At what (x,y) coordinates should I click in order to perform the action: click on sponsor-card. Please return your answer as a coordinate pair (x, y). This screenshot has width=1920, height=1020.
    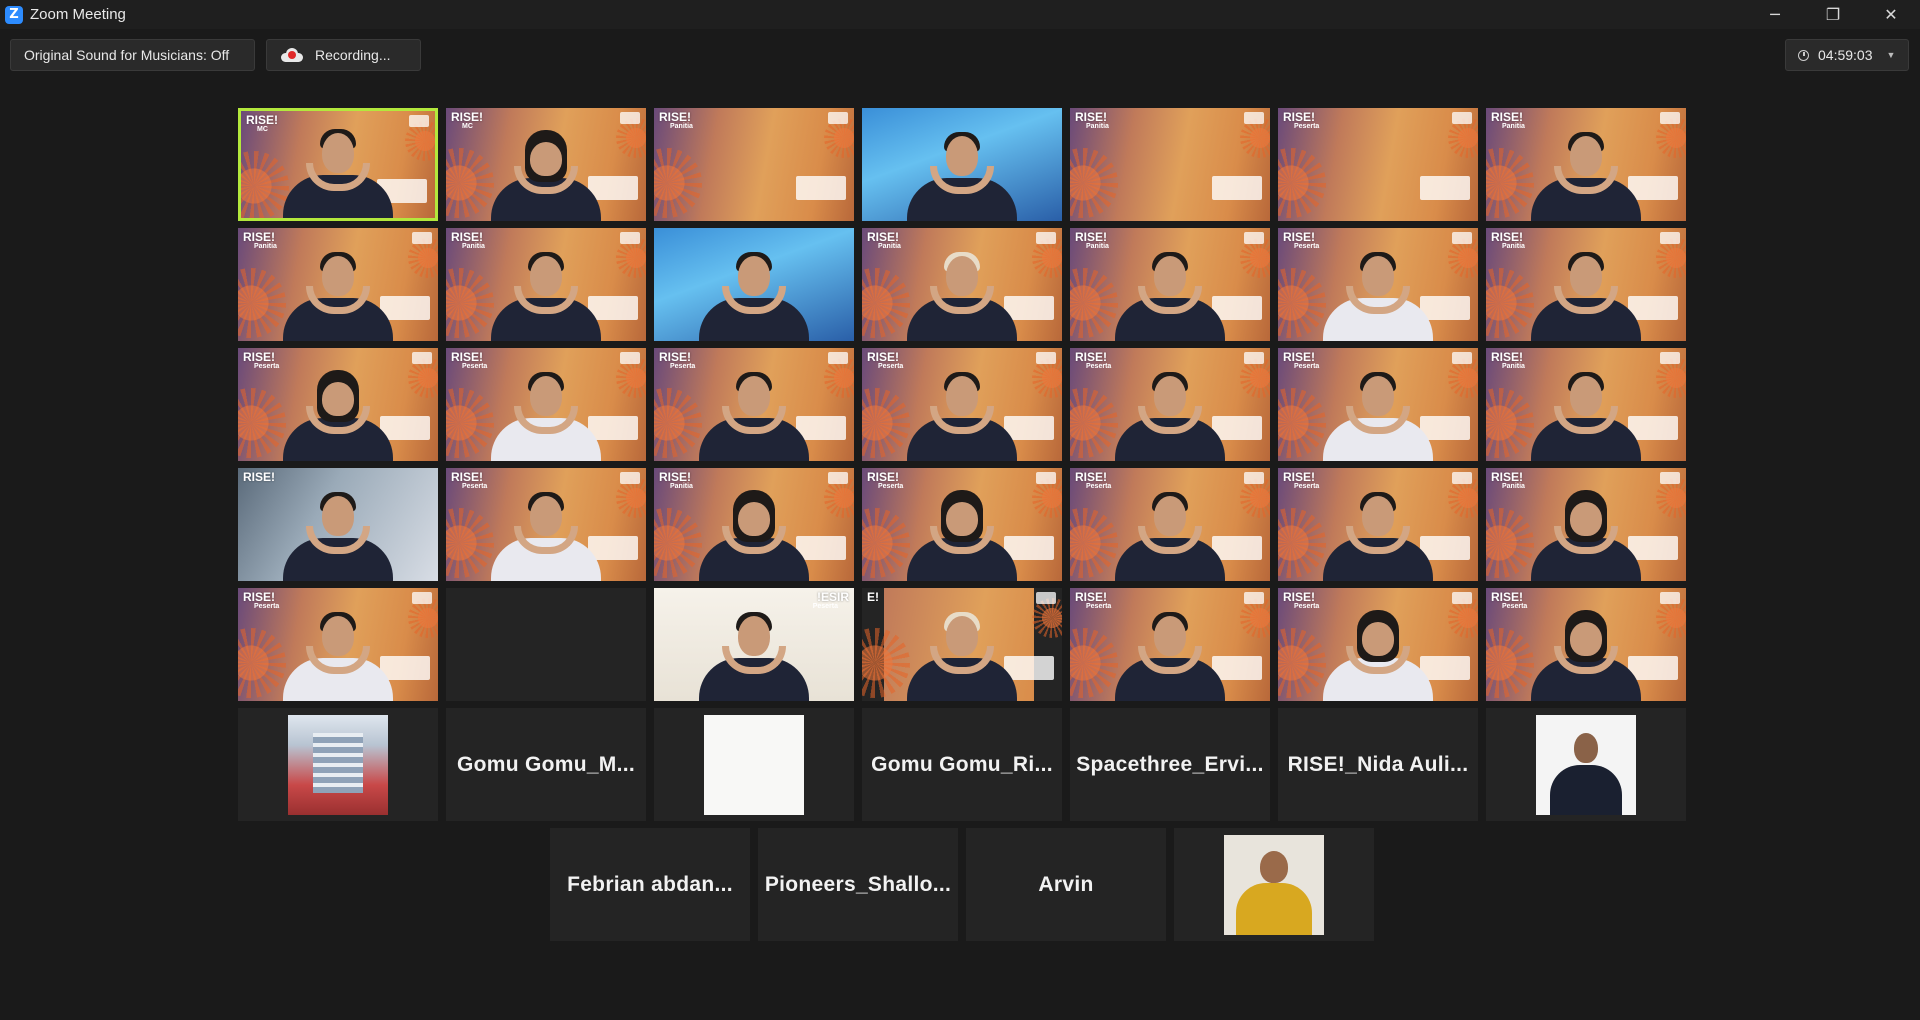
    Looking at the image, I should click on (821, 188).